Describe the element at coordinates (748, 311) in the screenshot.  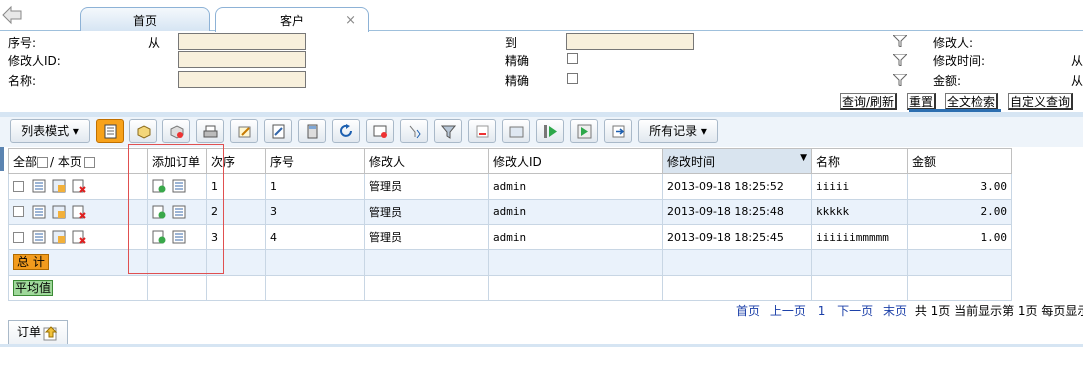
I see `first-page-link: 首页` at that location.